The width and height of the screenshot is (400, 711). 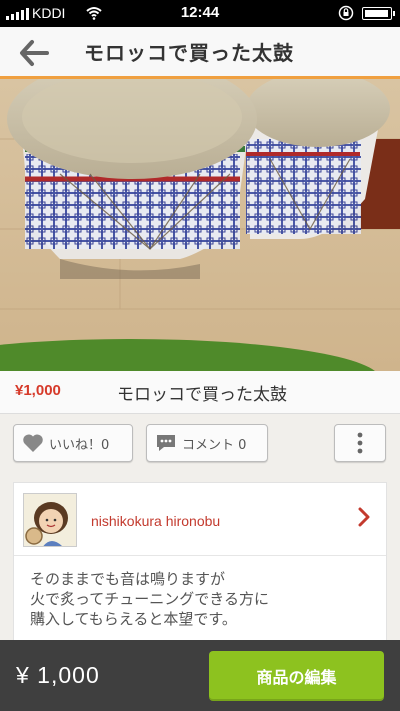 I want to click on action-bar: いいね！0 コメント 0, so click(x=200, y=445).